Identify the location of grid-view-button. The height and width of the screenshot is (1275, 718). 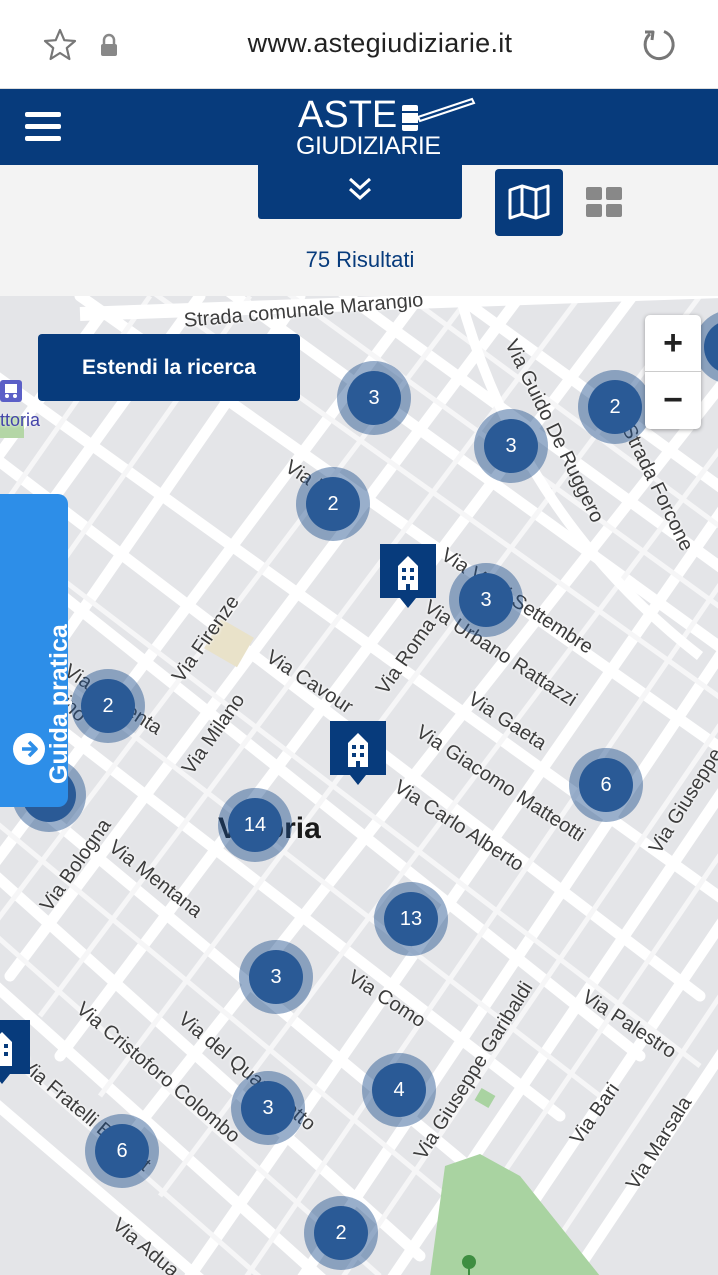
(604, 202).